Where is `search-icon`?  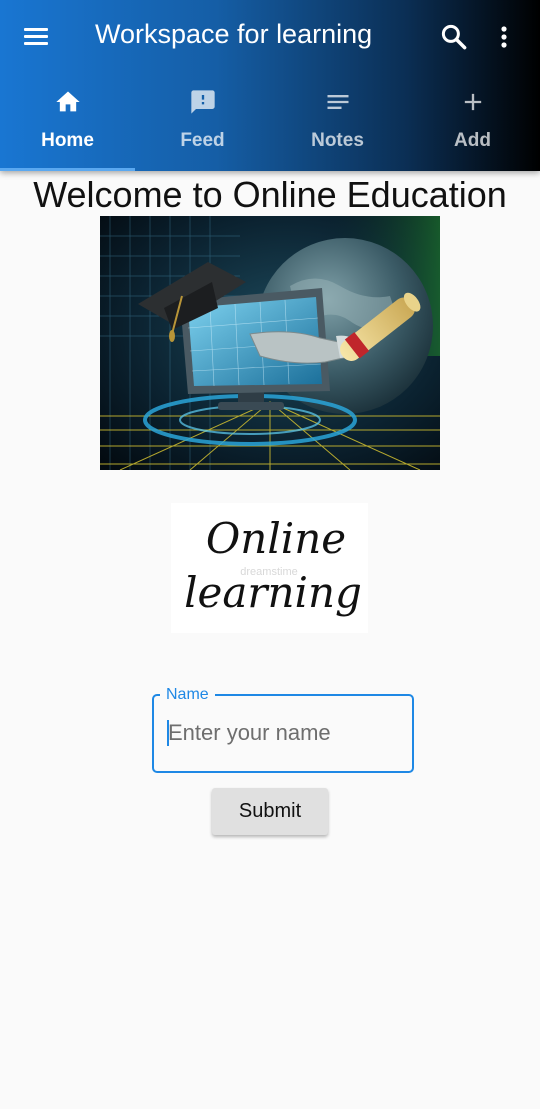
search-icon is located at coordinates (454, 37).